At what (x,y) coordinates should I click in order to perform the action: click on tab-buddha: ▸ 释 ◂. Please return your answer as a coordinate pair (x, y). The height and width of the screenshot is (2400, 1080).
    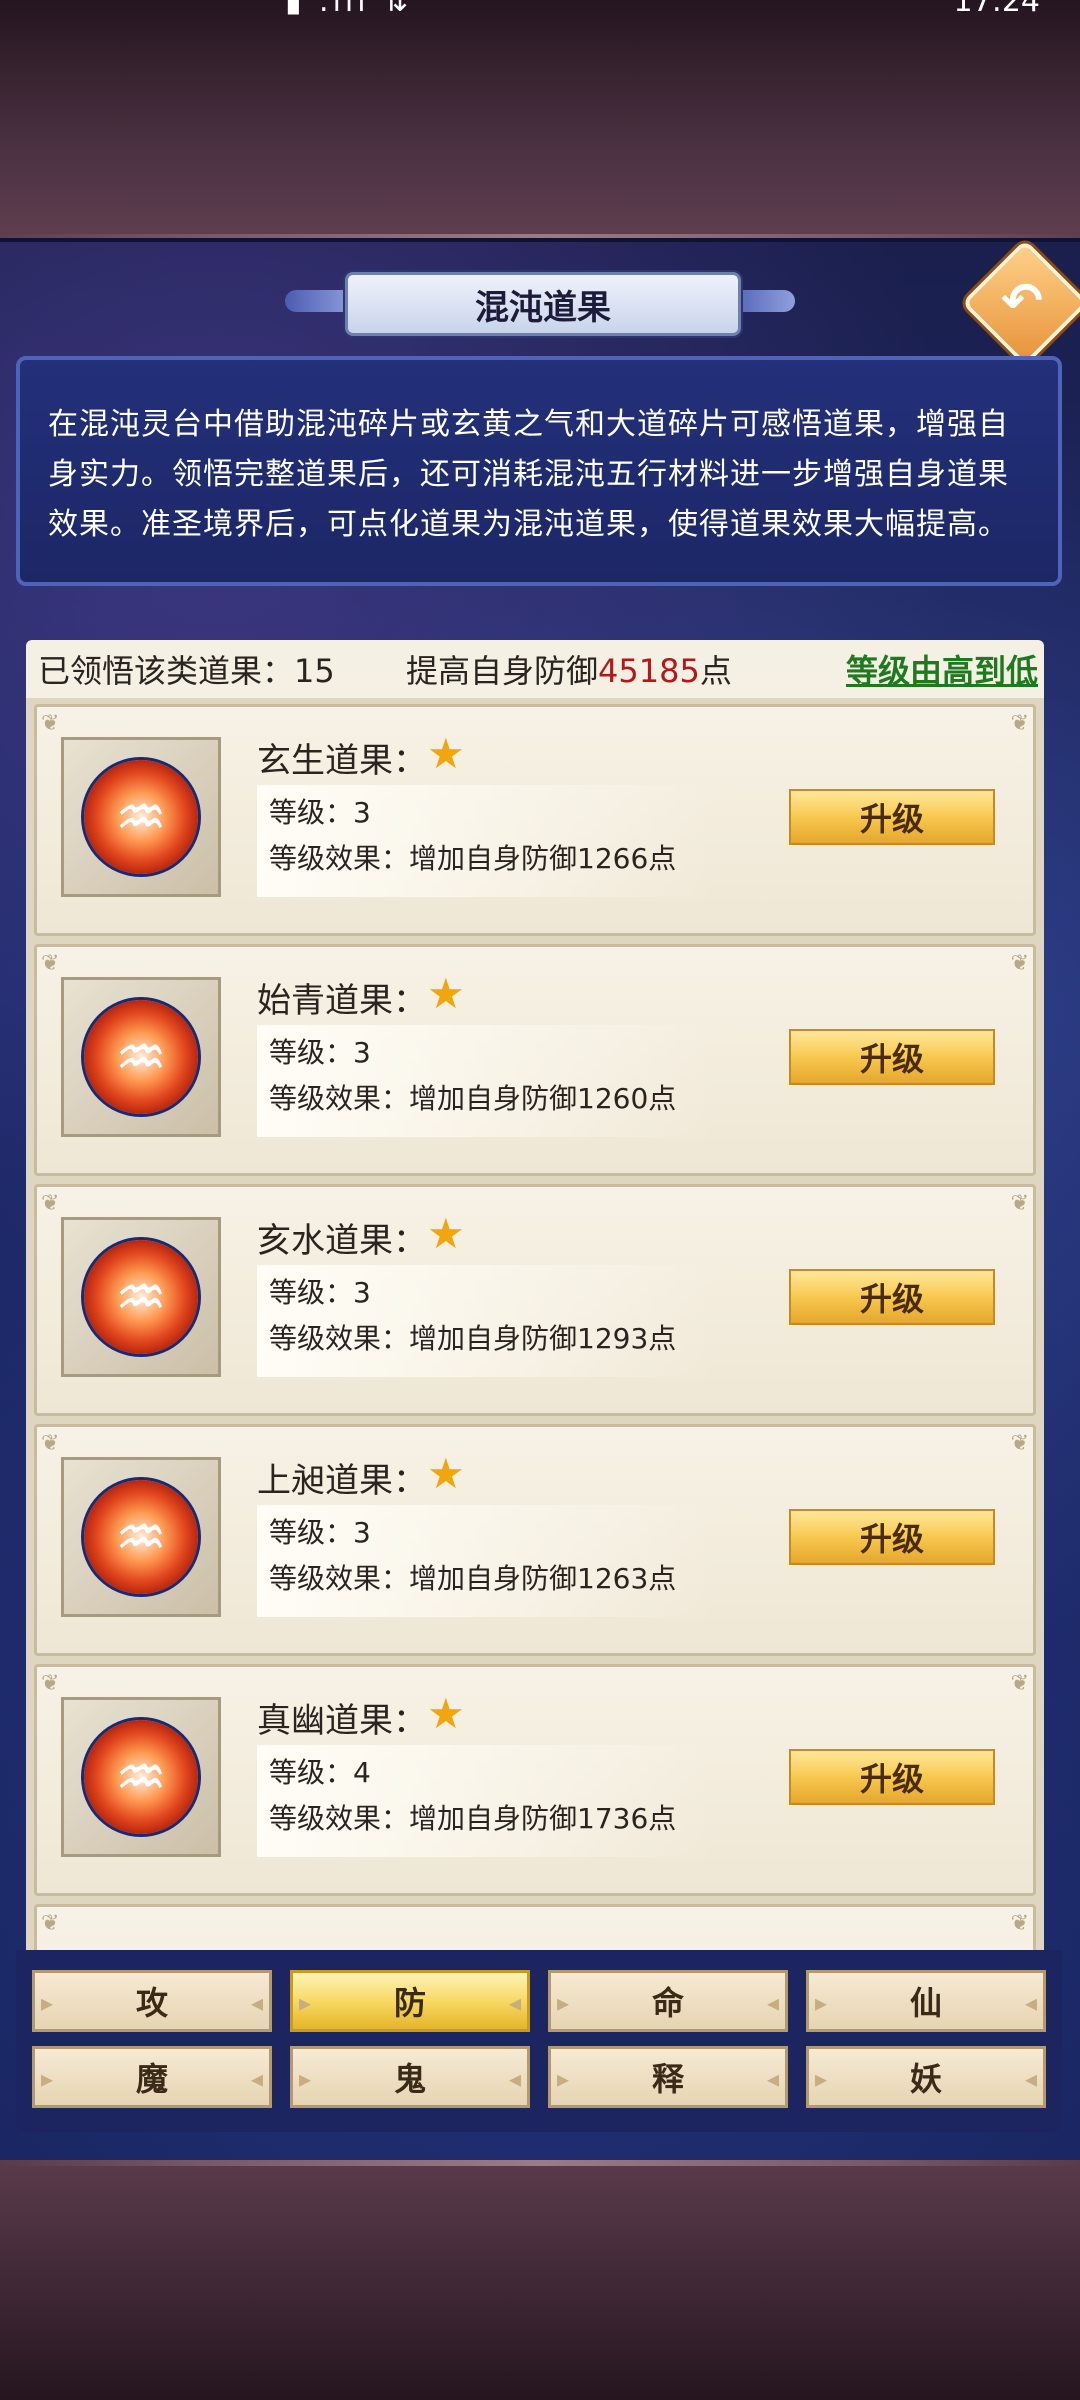
    Looking at the image, I should click on (668, 2077).